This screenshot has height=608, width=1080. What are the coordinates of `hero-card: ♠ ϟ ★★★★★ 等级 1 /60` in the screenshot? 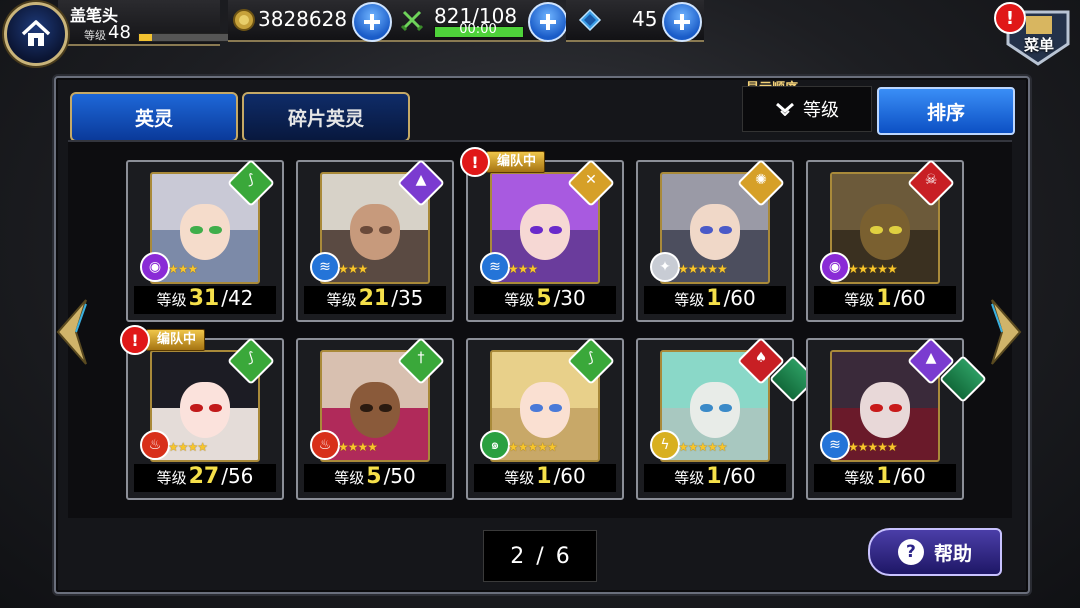 It's located at (715, 418).